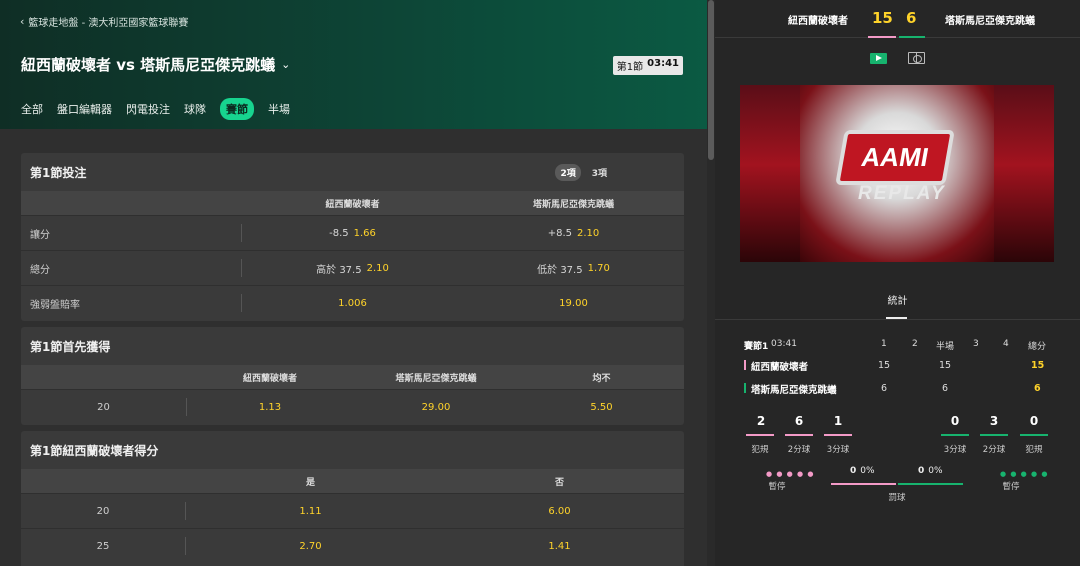  Describe the element at coordinates (884, 344) in the screenshot. I see `col-q1: 1` at that location.